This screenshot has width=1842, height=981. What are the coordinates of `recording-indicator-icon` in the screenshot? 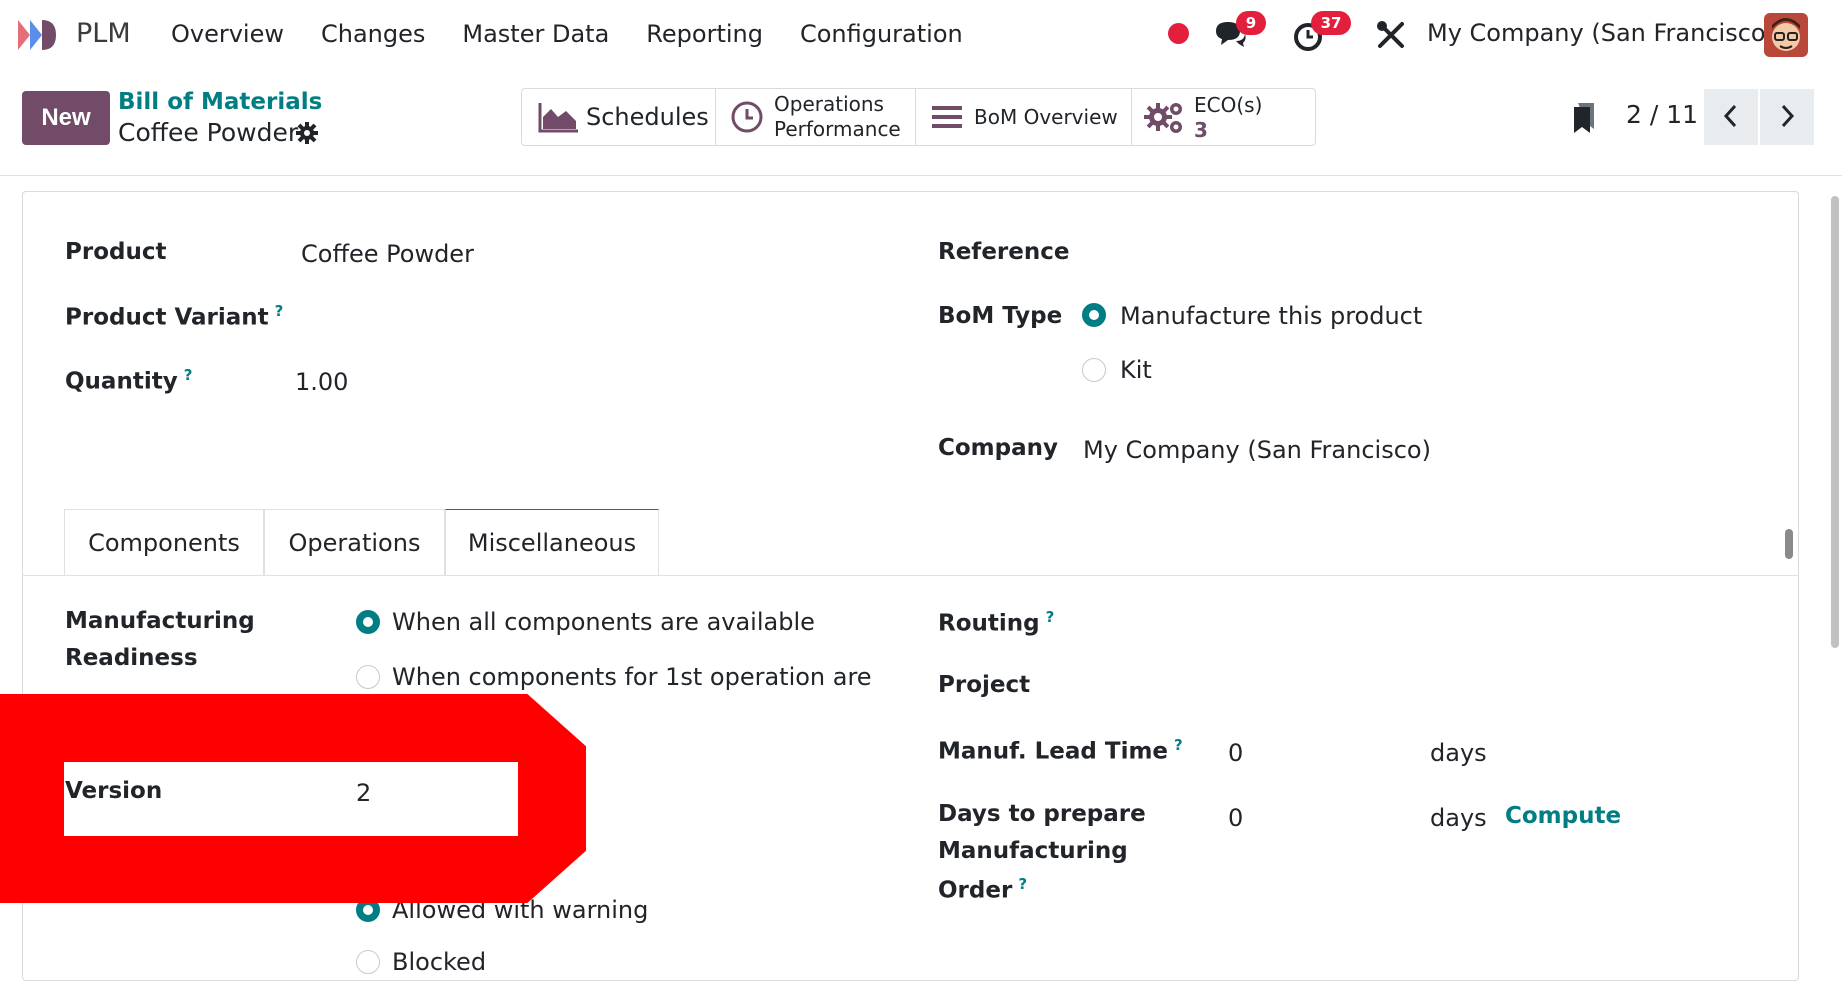 It's located at (1178, 33).